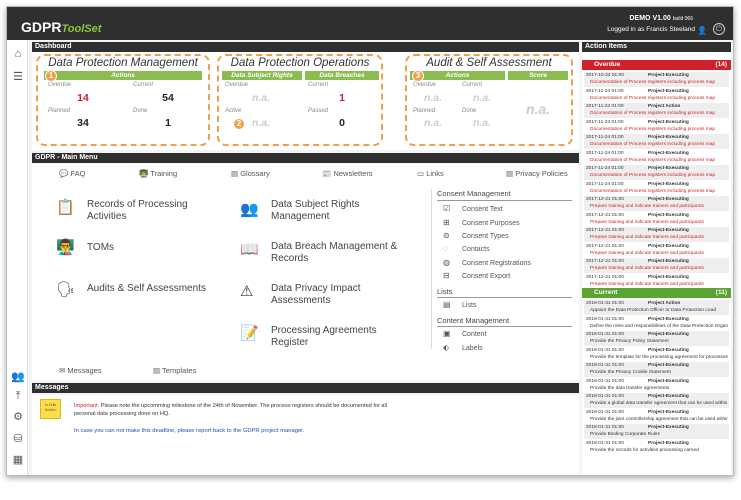 The width and height of the screenshot is (741, 500). What do you see at coordinates (496, 263) in the screenshot?
I see `menu-consent-registrations: Consent Registrations` at bounding box center [496, 263].